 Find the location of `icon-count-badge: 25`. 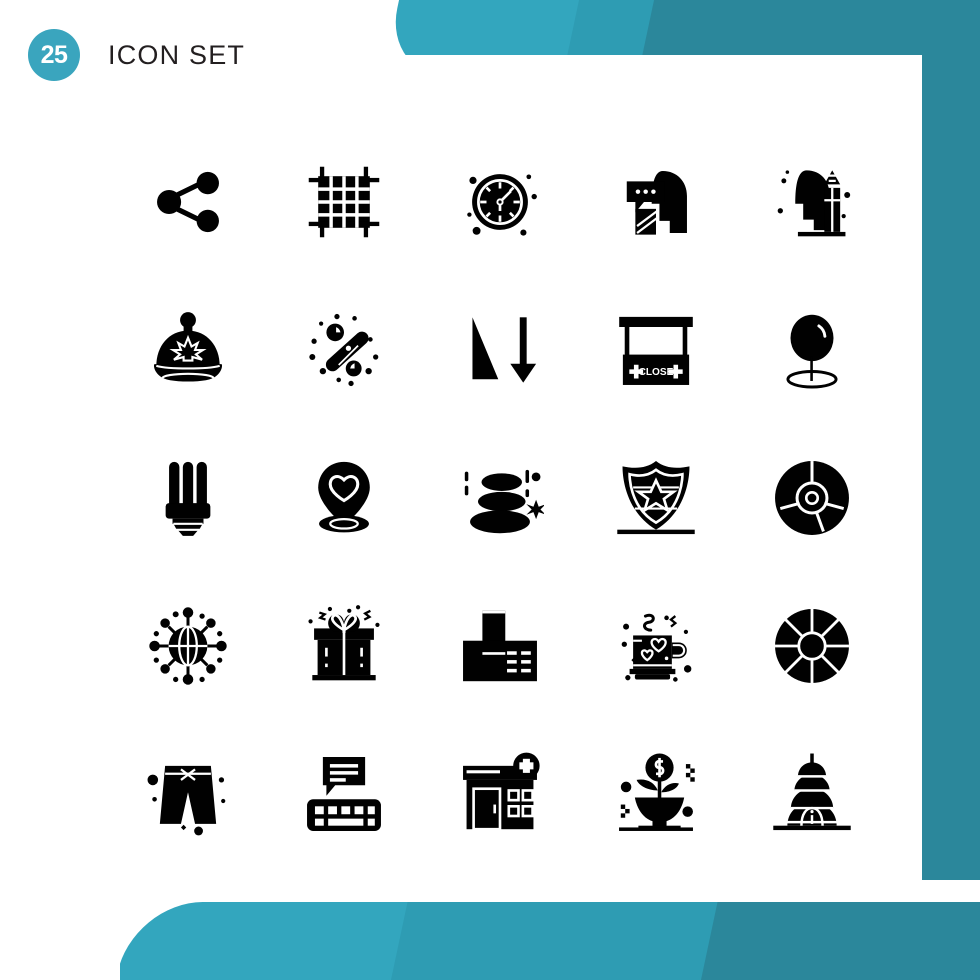

icon-count-badge: 25 is located at coordinates (54, 55).